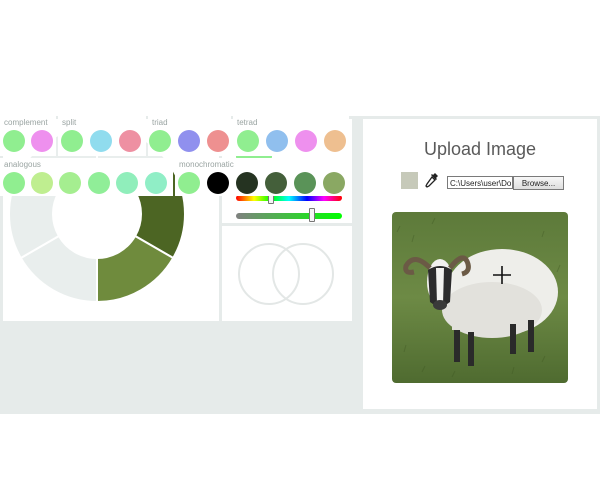 The image size is (600, 504). I want to click on scheme-label: split, so click(69, 122).